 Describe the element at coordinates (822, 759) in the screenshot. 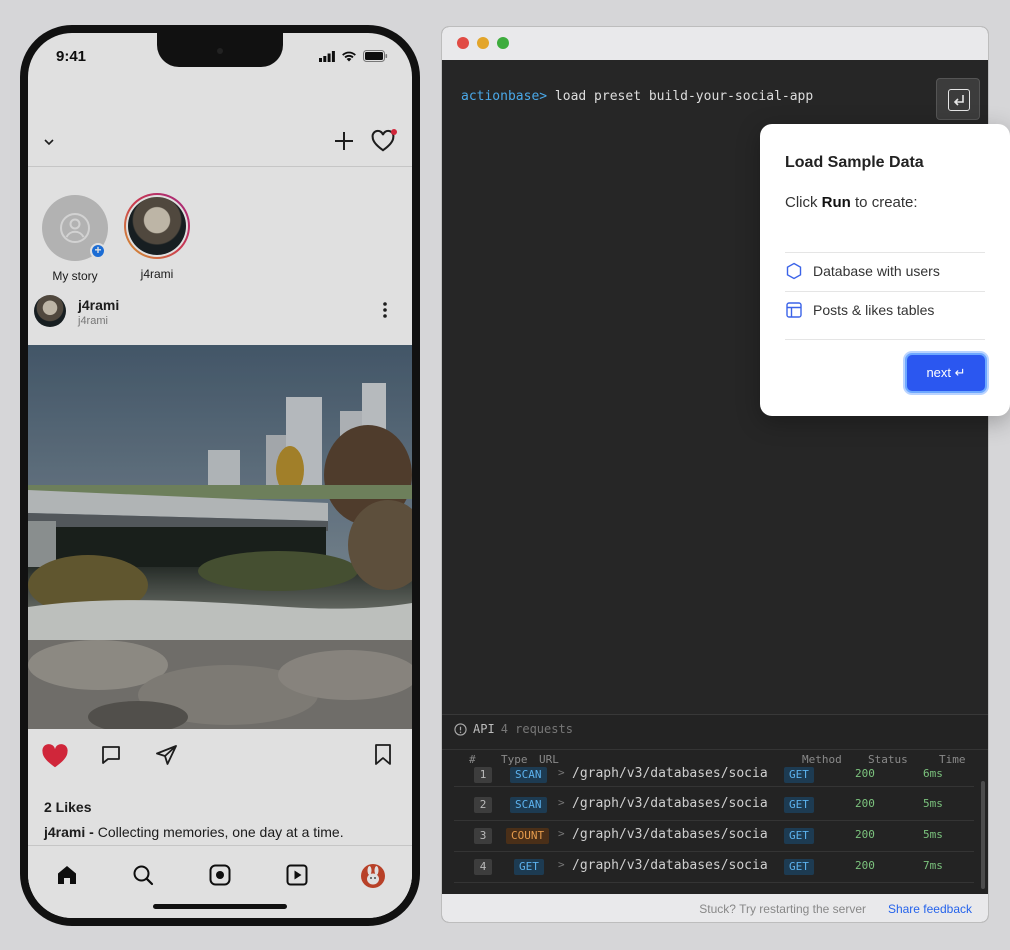

I see `col-method: Method` at that location.